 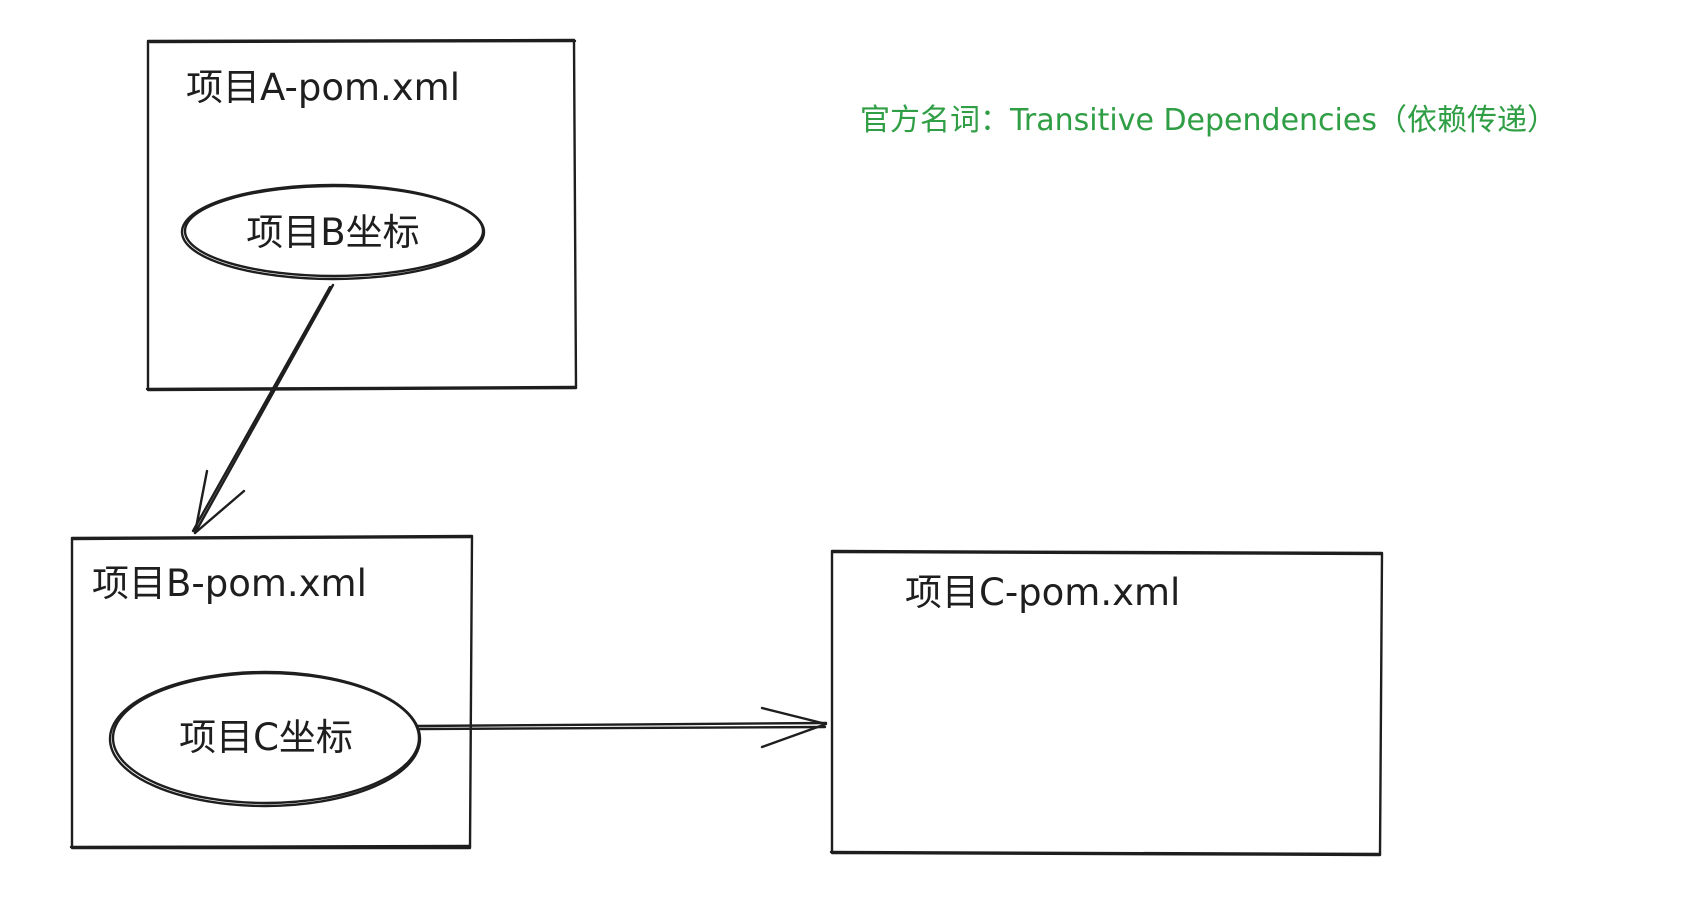 I want to click on project-a-title: 项目A-pom.xml, so click(x=323, y=87).